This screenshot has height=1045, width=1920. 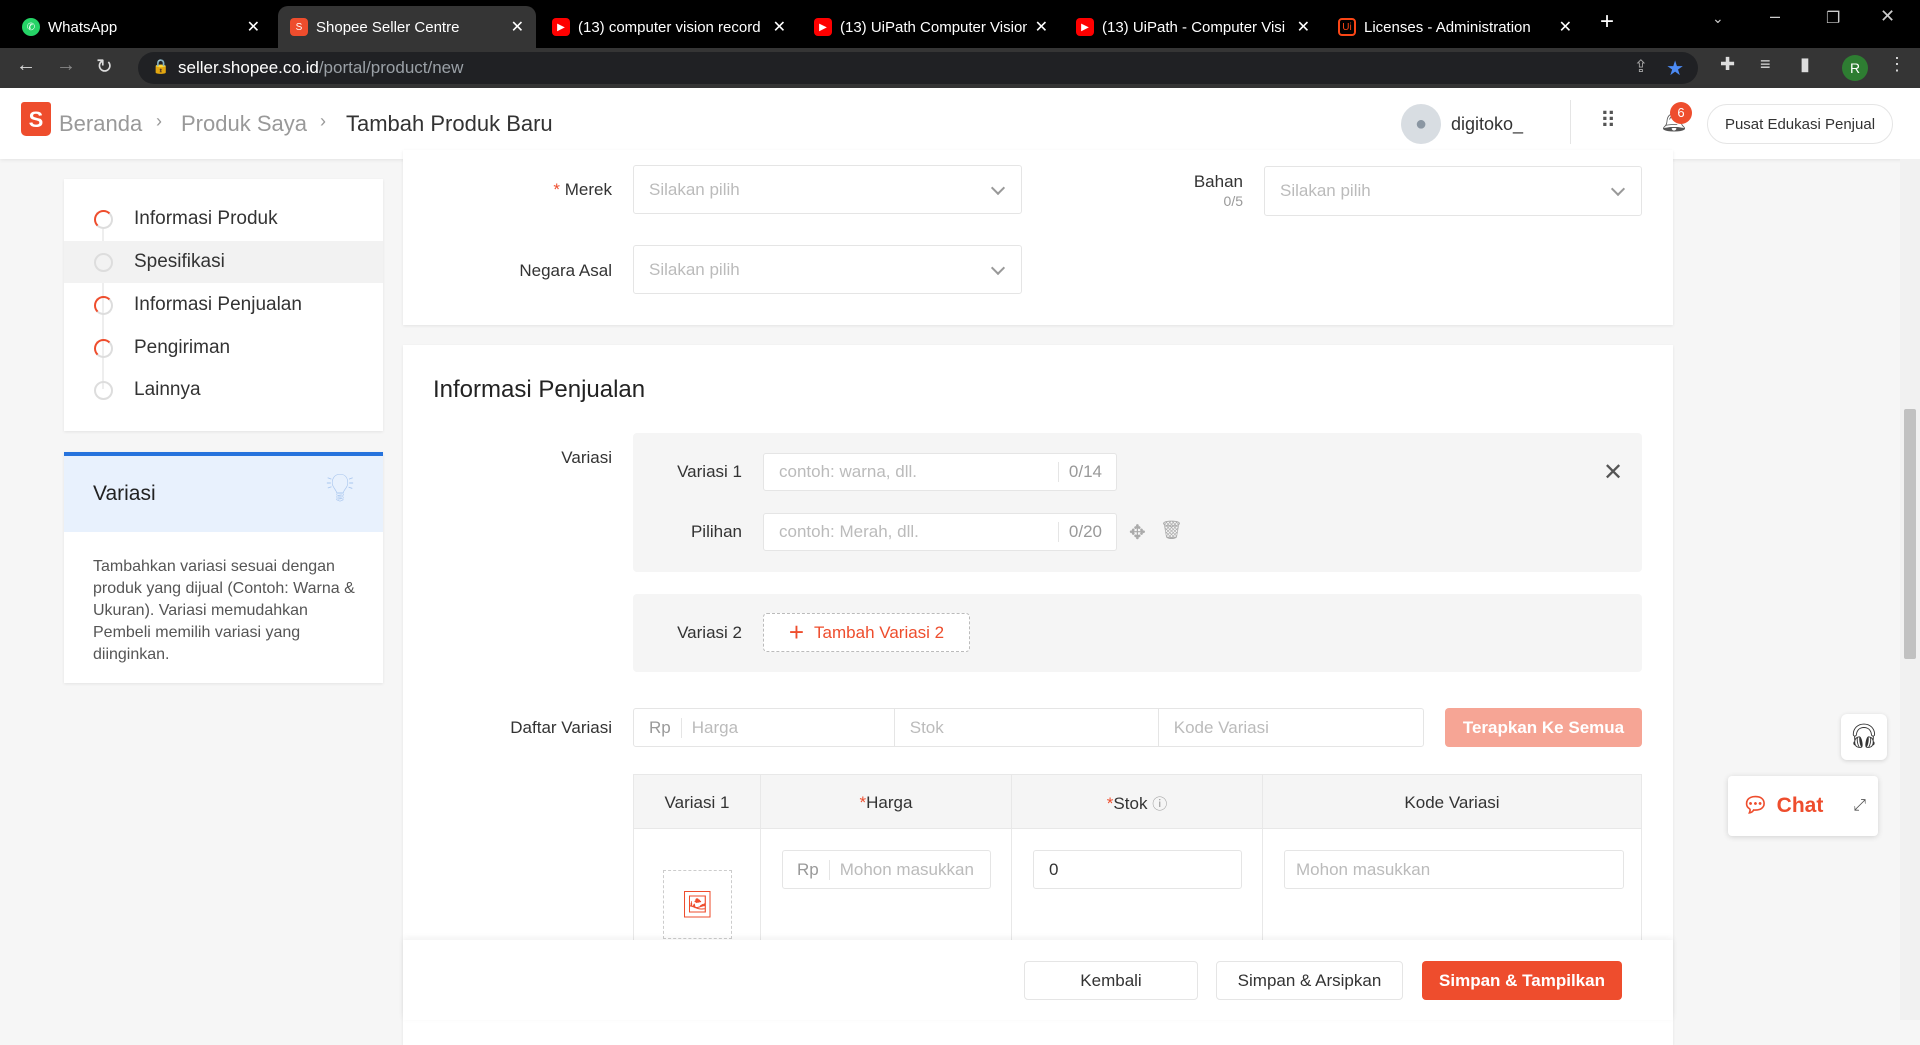 What do you see at coordinates (1543, 727) in the screenshot?
I see `apply-all-button: Terapkan Ke Semua` at bounding box center [1543, 727].